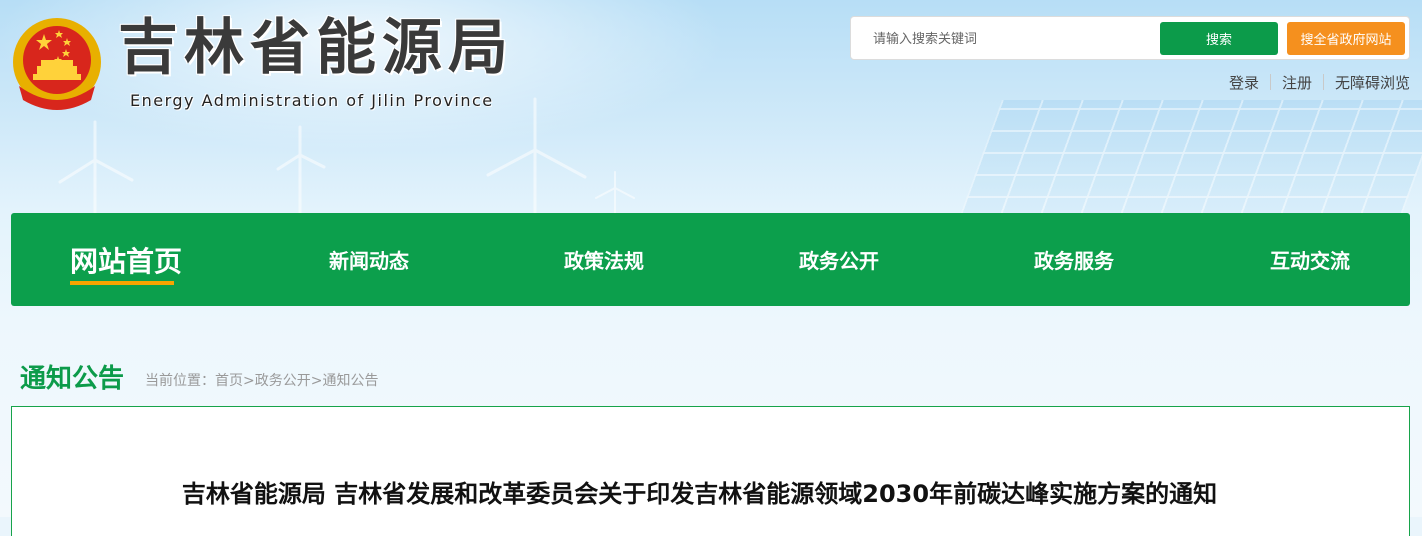 The image size is (1422, 536). What do you see at coordinates (72, 379) in the screenshot?
I see `section-title: 通知公告` at bounding box center [72, 379].